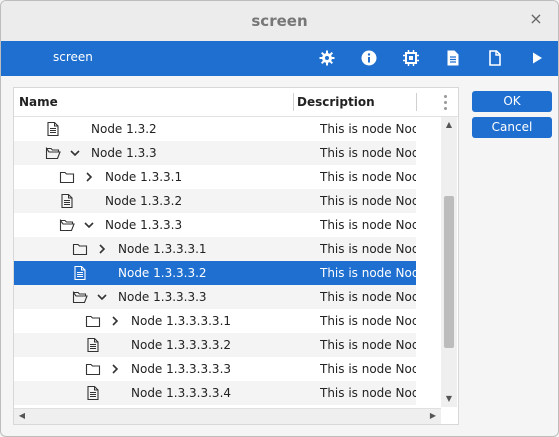 The height and width of the screenshot is (437, 559). Describe the element at coordinates (215, 153) in the screenshot. I see `tree-row: Node 1.3.3 This is node Nod` at that location.